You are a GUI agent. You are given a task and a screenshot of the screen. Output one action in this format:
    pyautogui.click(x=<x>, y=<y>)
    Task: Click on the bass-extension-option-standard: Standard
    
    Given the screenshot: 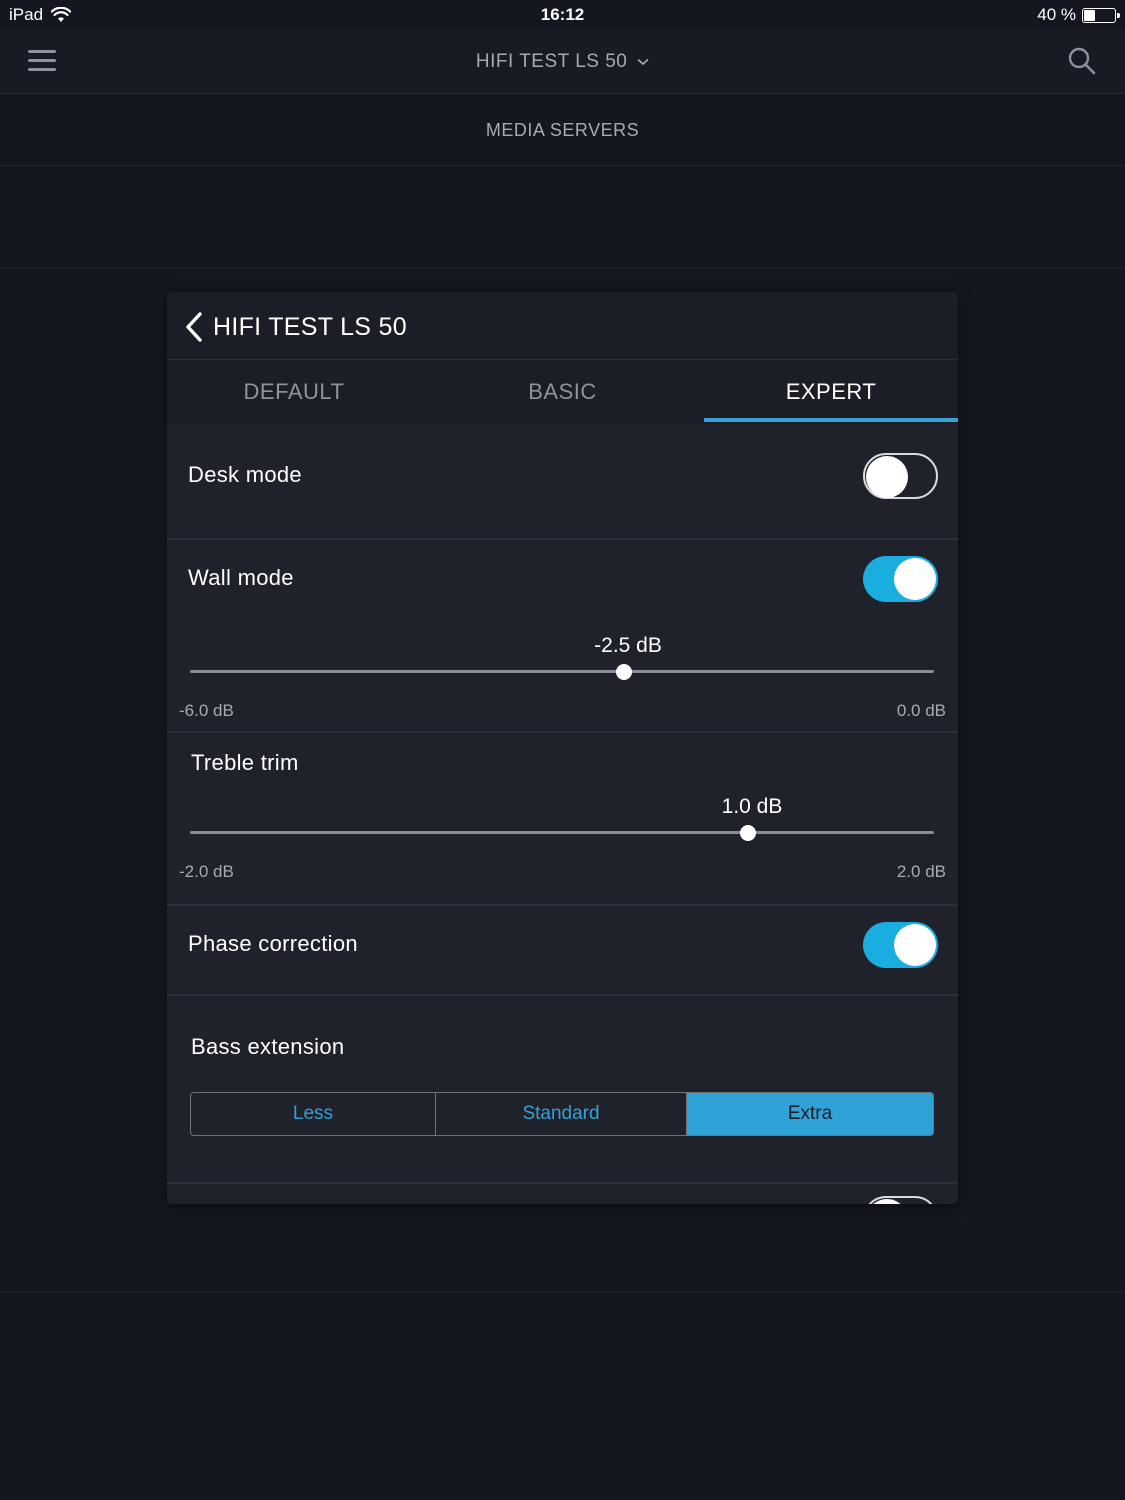 What is the action you would take?
    pyautogui.click(x=561, y=1114)
    